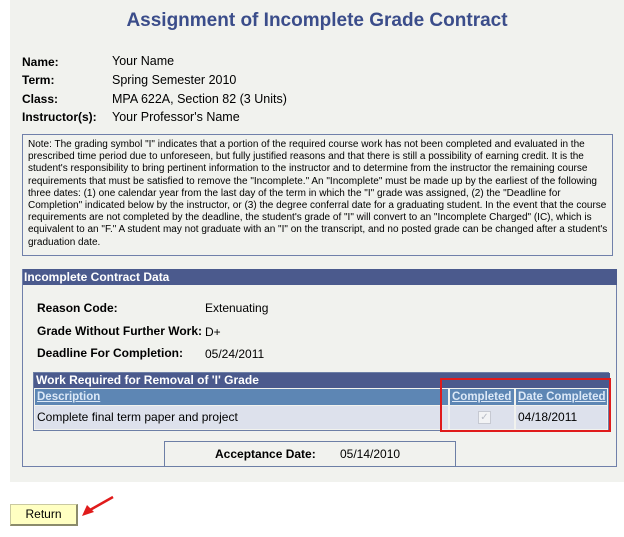  Describe the element at coordinates (44, 515) in the screenshot. I see `return-button: Return` at that location.